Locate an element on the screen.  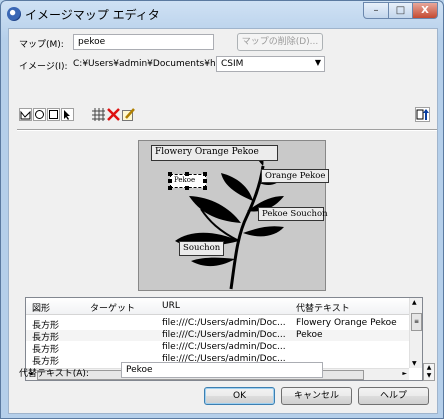
title-bar: イメージマップ エディタ – □ X is located at coordinates (222, 14).